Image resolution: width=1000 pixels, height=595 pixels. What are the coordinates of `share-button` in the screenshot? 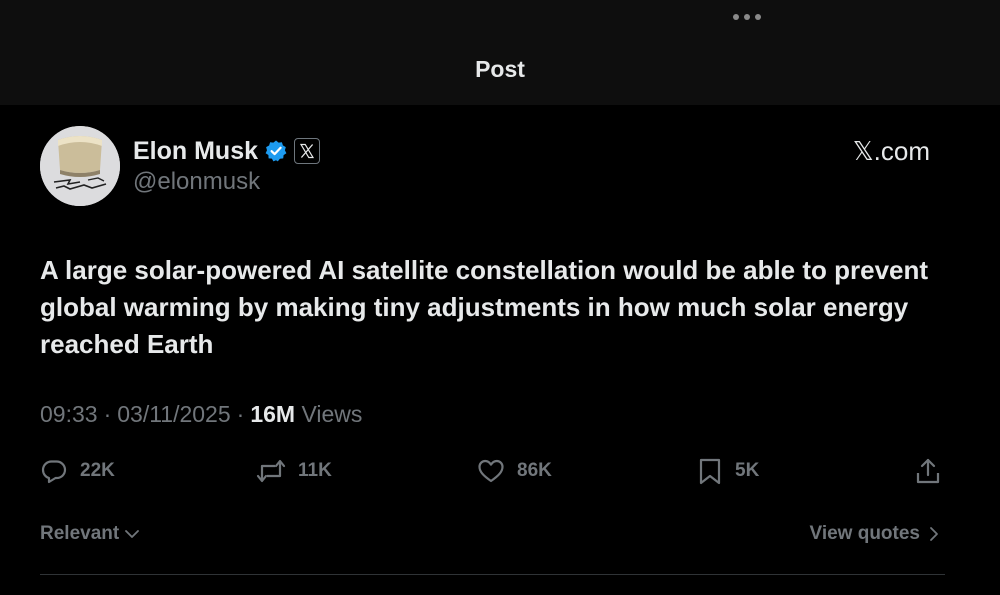 It's located at (928, 471).